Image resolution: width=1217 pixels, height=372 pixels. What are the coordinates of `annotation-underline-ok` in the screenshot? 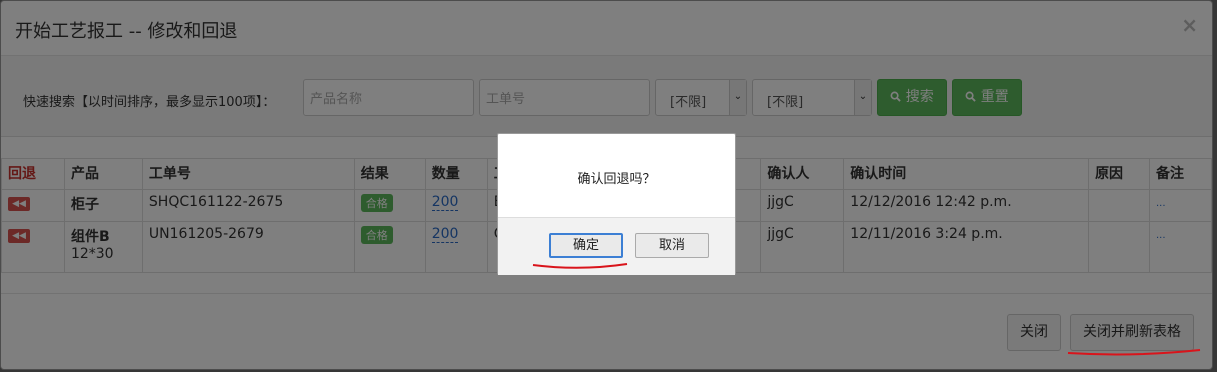 It's located at (580, 266).